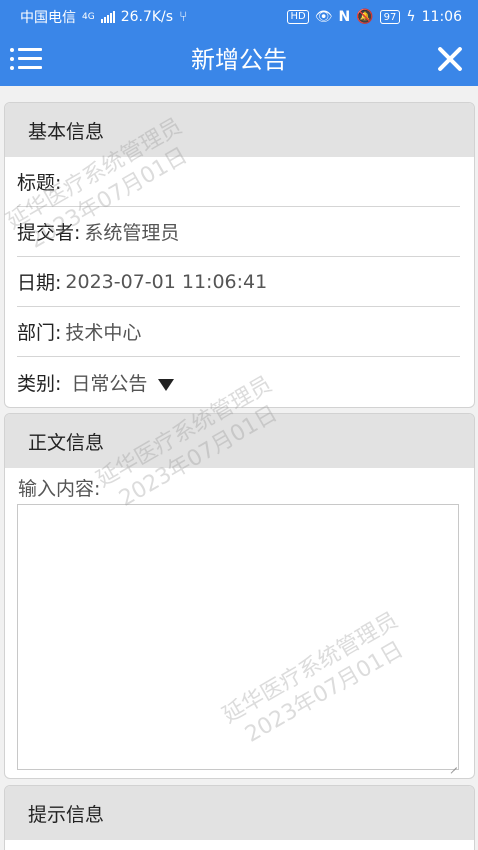 This screenshot has width=478, height=850. I want to click on field-row-department: 部门: 技术中心, so click(238, 332).